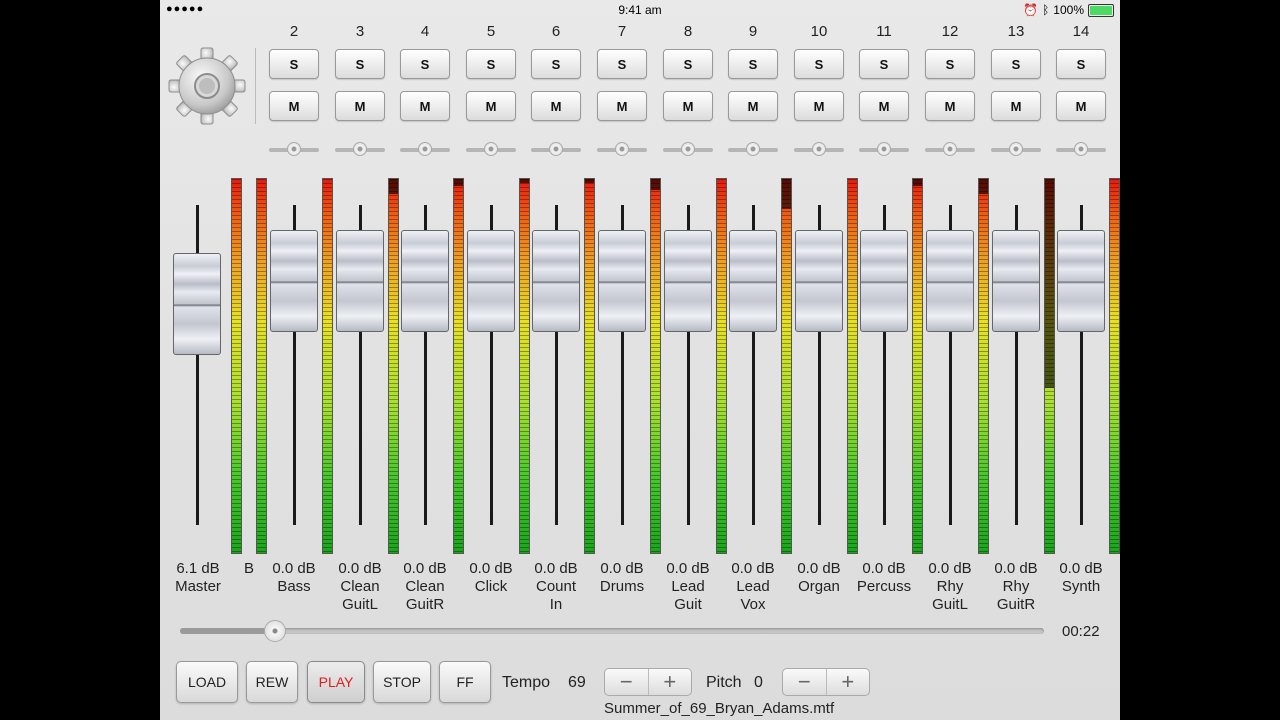  What do you see at coordinates (402, 682) in the screenshot?
I see `stop-button: STOP` at bounding box center [402, 682].